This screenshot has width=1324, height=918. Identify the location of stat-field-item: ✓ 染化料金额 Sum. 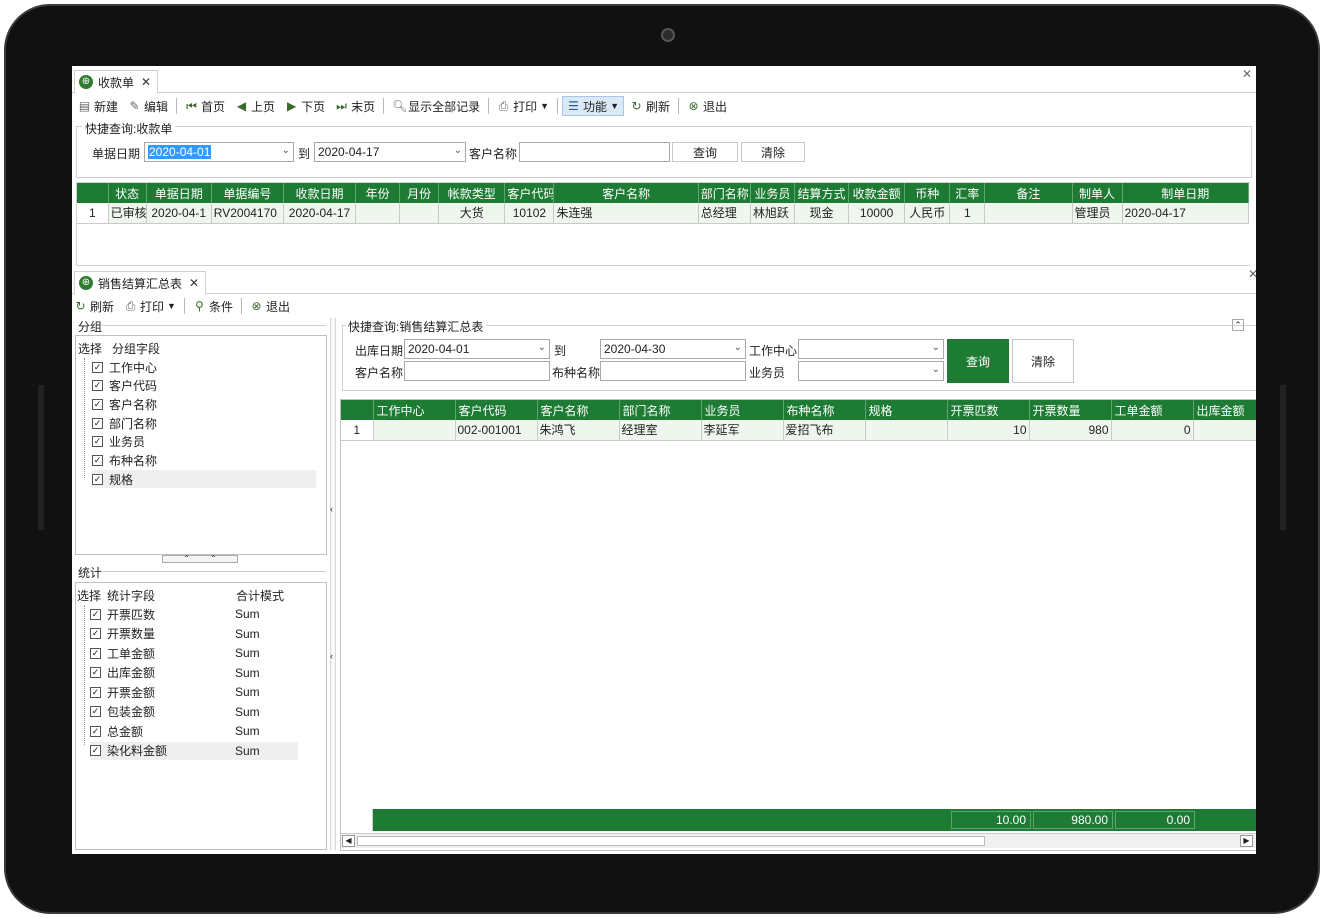
(194, 750).